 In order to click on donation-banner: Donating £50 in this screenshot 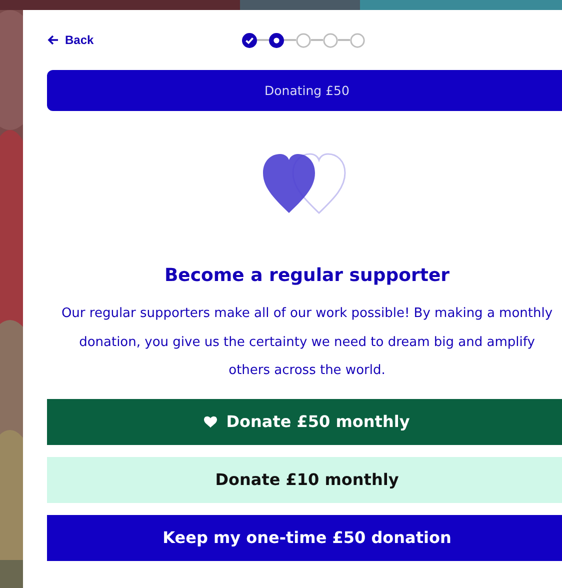, I will do `click(304, 90)`.